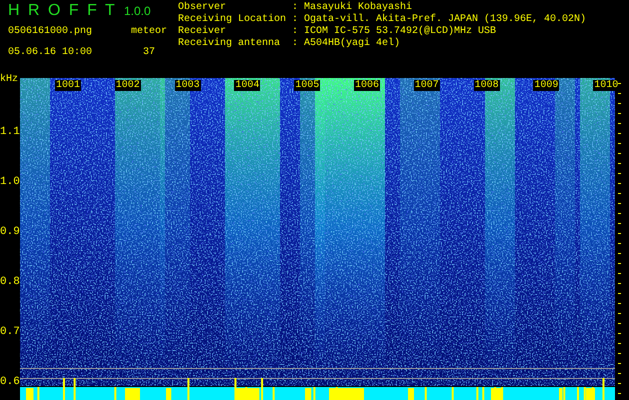  I want to click on x-axis-label: 1002, so click(127, 85).